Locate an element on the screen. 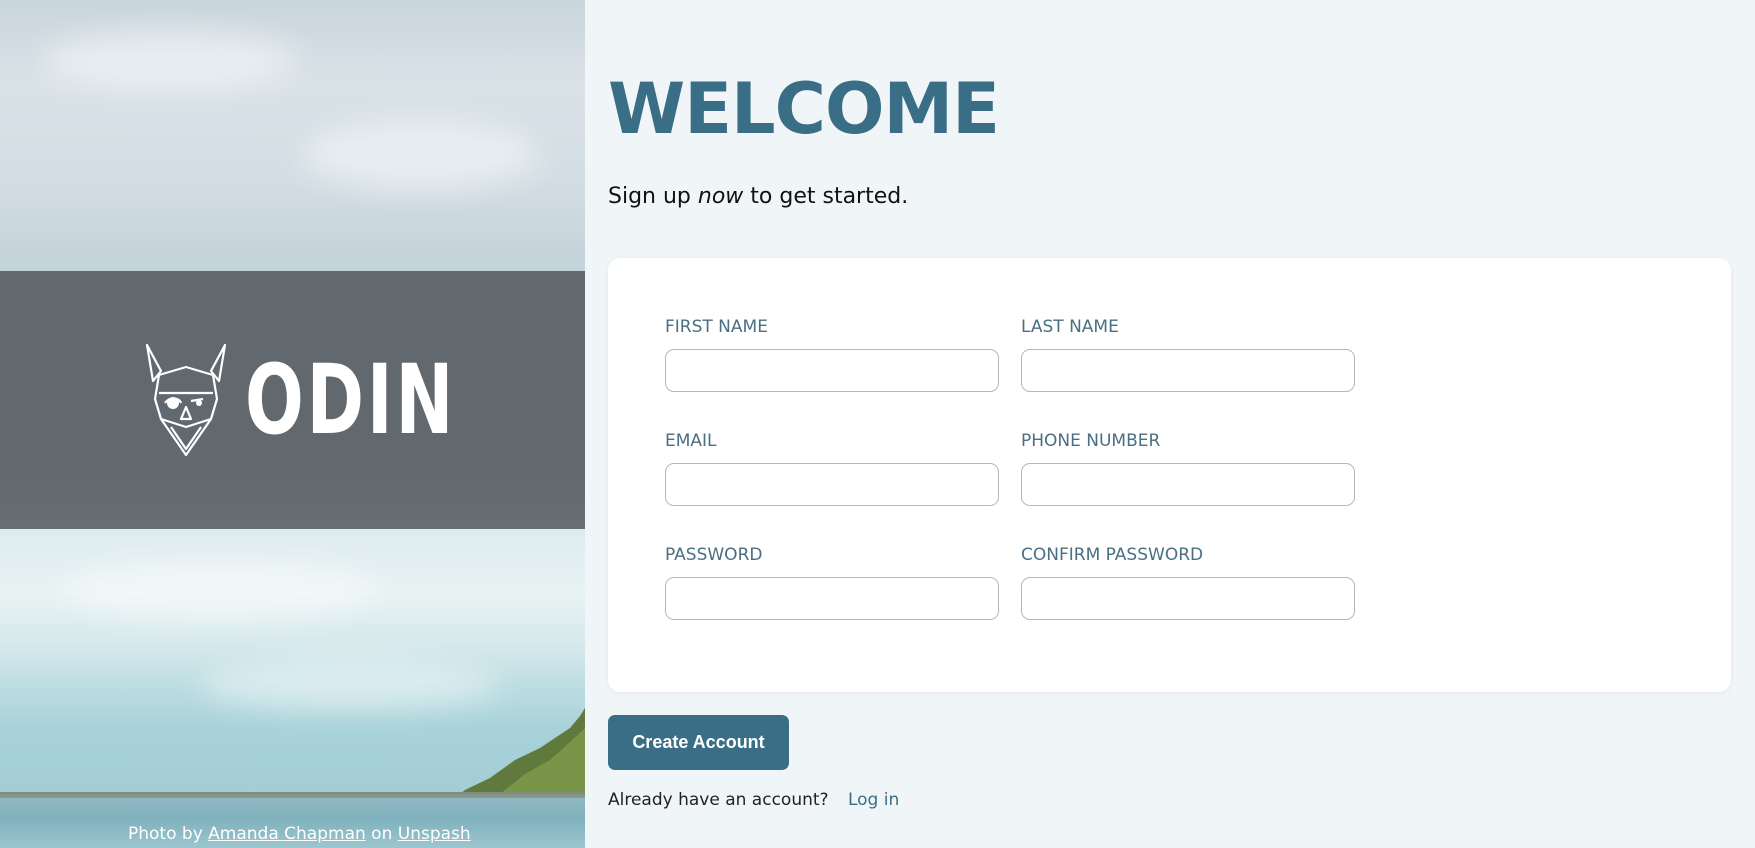 The height and width of the screenshot is (848, 1755). credit-site-link: Unspash is located at coordinates (434, 834).